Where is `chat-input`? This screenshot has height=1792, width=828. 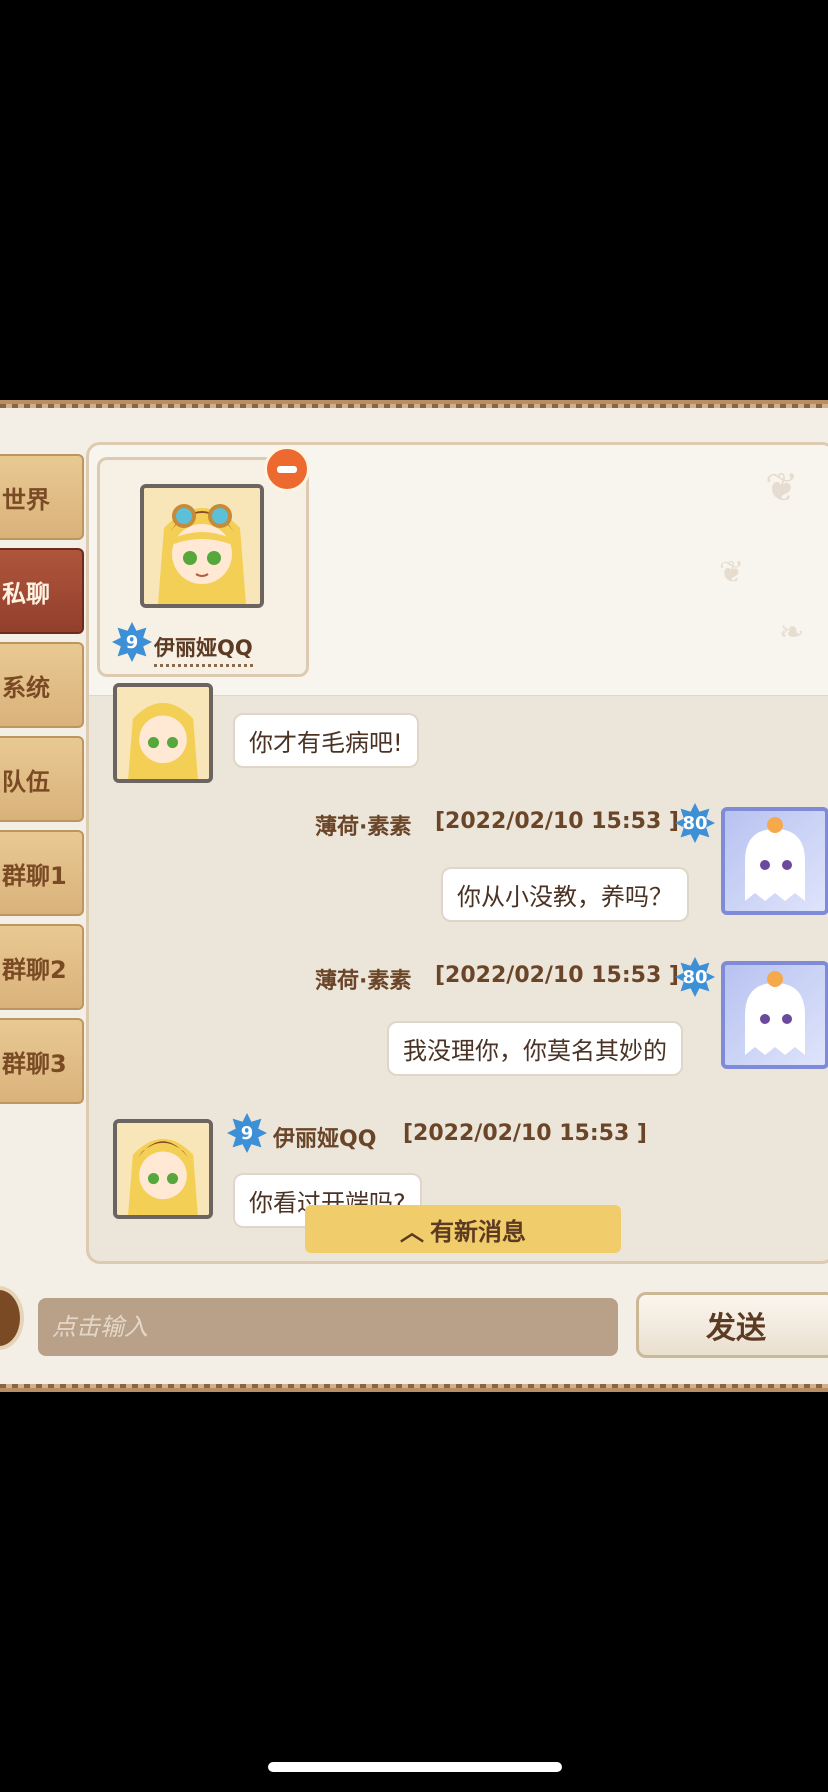
chat-input is located at coordinates (328, 1327).